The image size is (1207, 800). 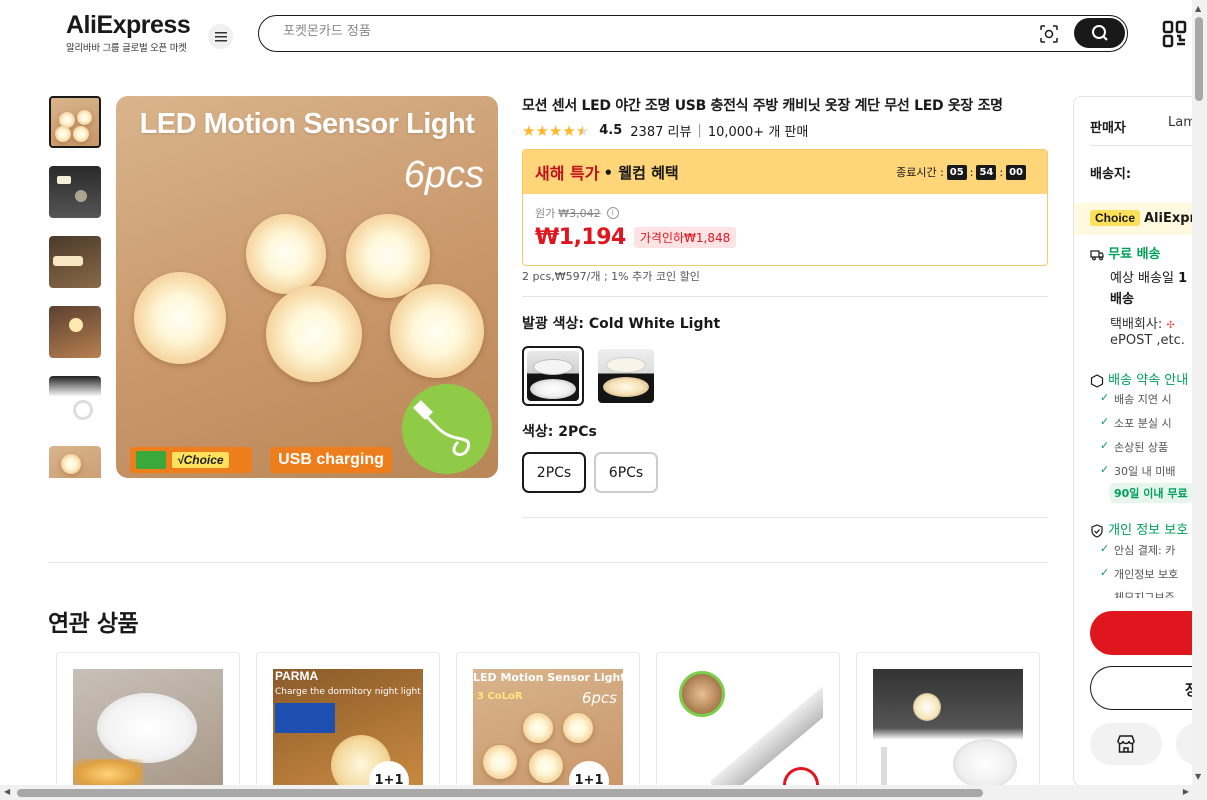 What do you see at coordinates (962, 172) in the screenshot?
I see `countdown-timer: 종료시간 : 05: 54: 00` at bounding box center [962, 172].